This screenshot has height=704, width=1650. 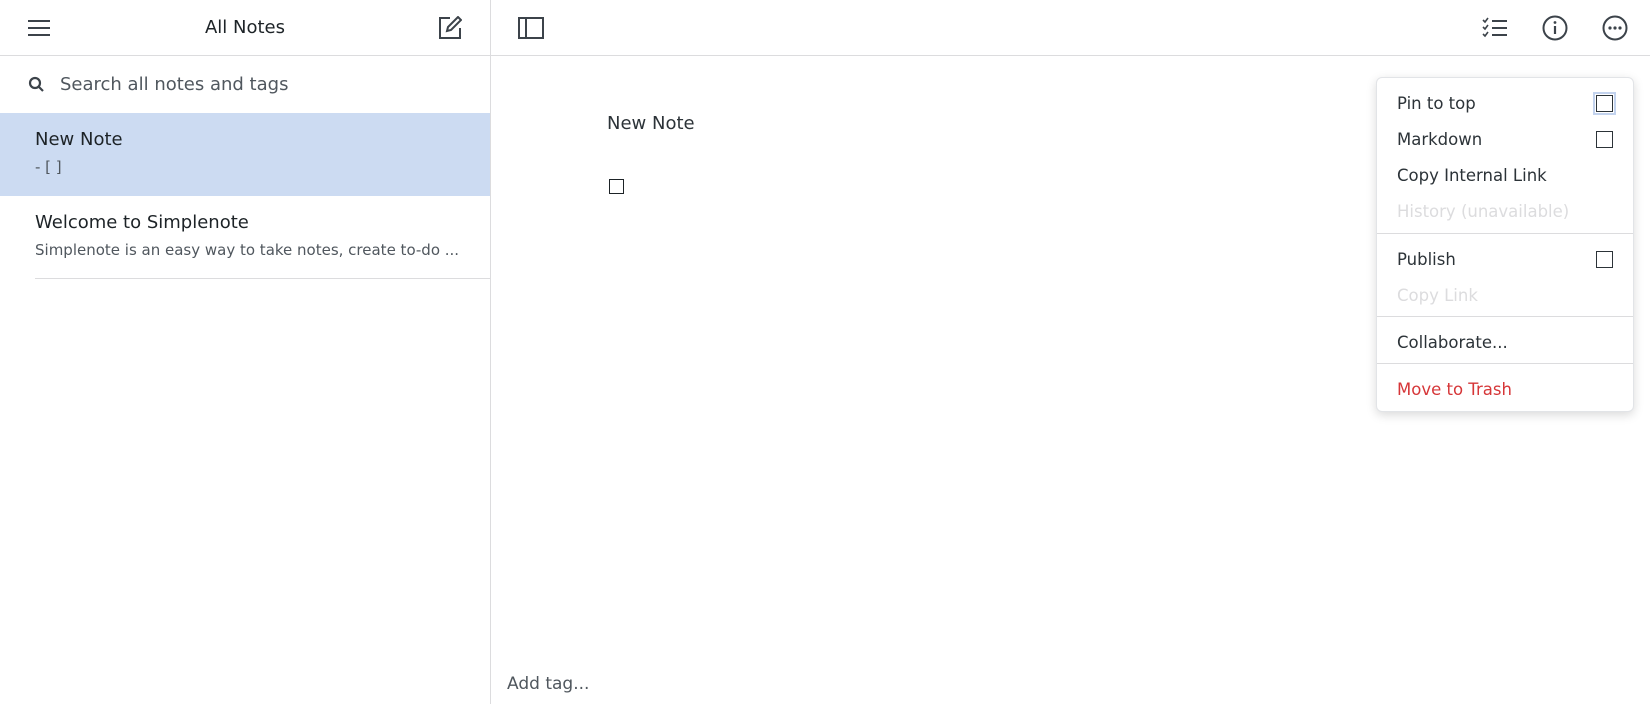 I want to click on menu-item-move-to-trash: Move to Trash, so click(x=1505, y=389).